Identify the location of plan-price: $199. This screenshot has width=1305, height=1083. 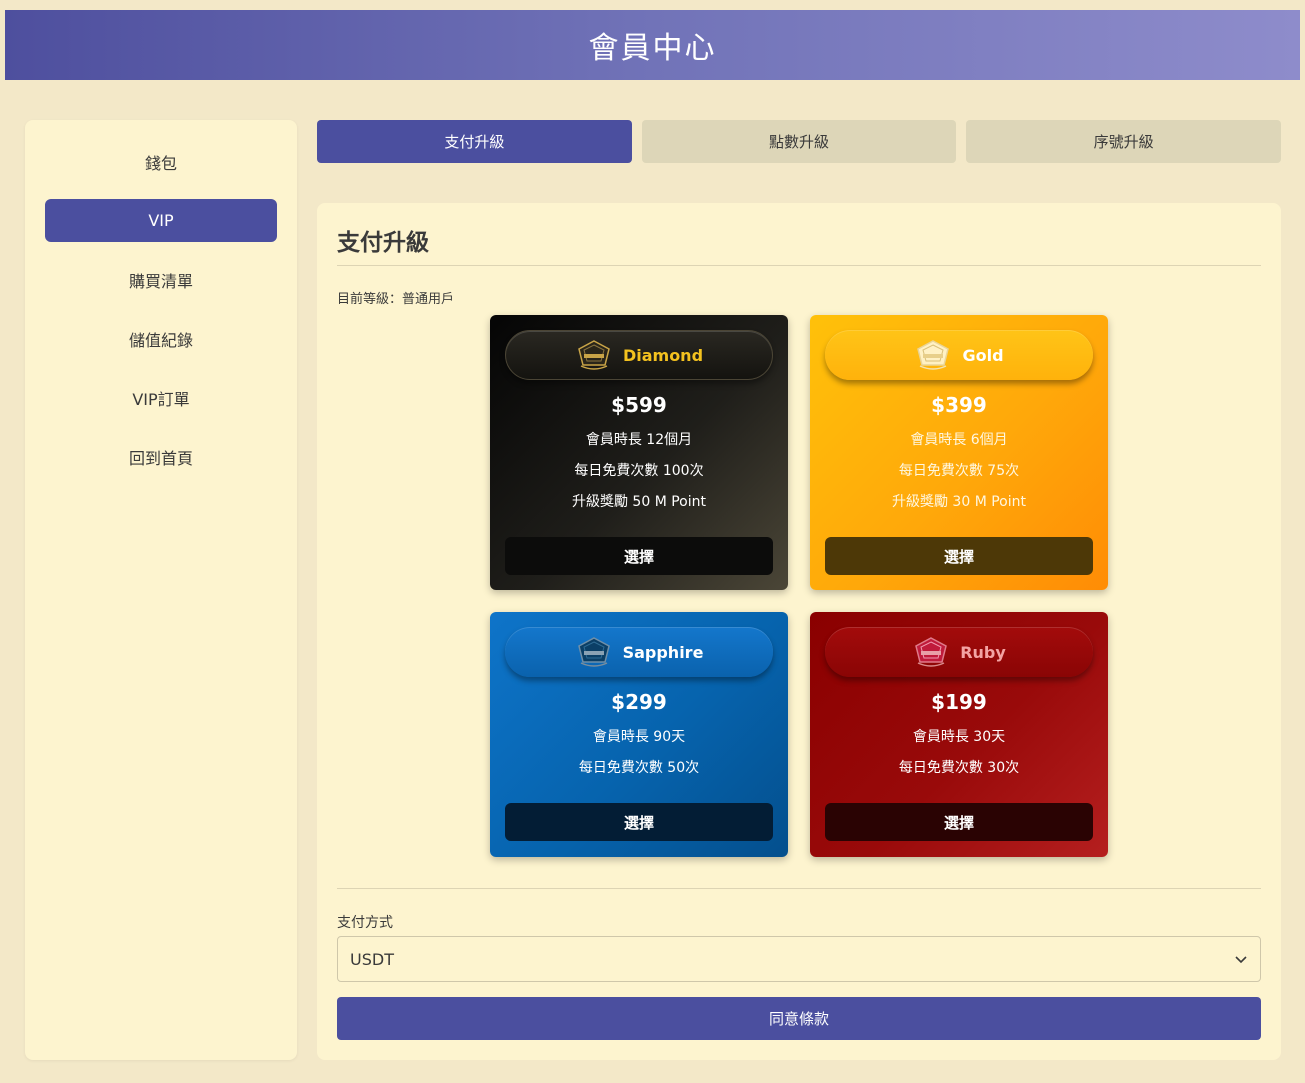
(959, 702).